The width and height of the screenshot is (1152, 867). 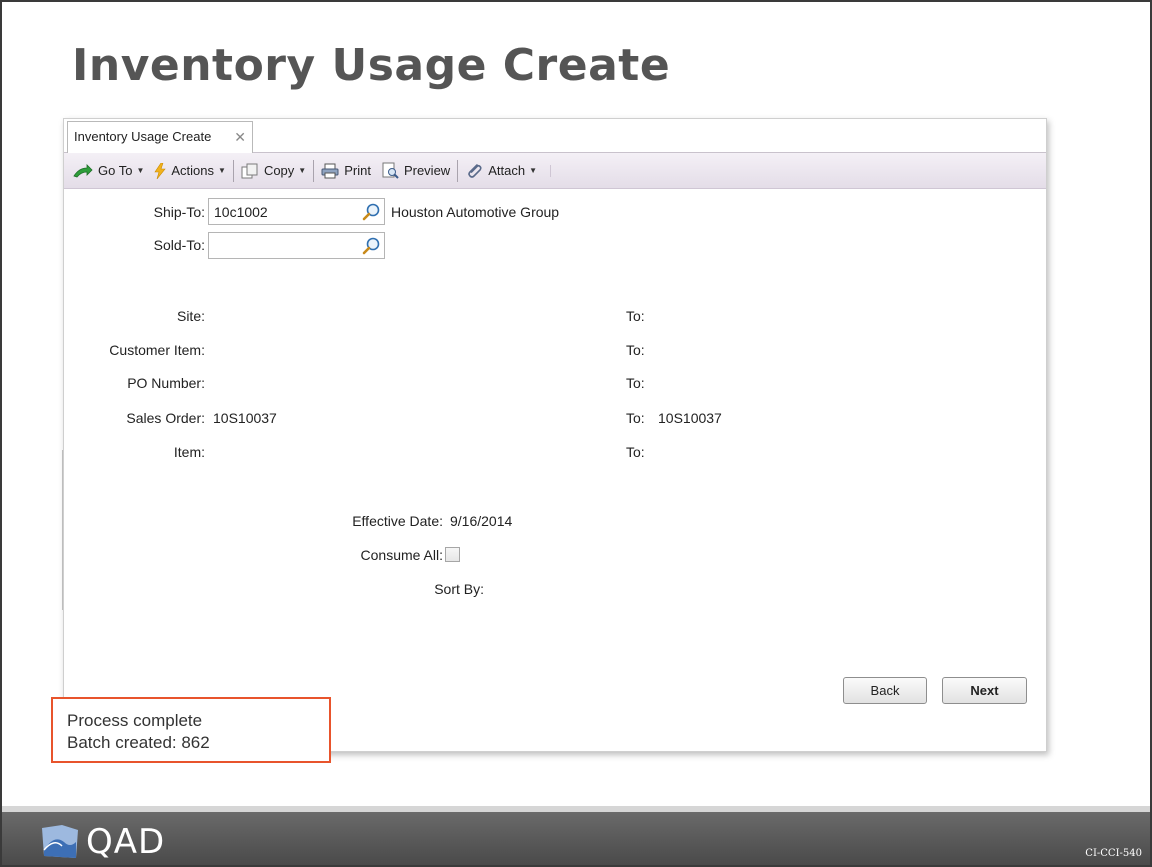 What do you see at coordinates (984, 690) in the screenshot?
I see `next-button: Next` at bounding box center [984, 690].